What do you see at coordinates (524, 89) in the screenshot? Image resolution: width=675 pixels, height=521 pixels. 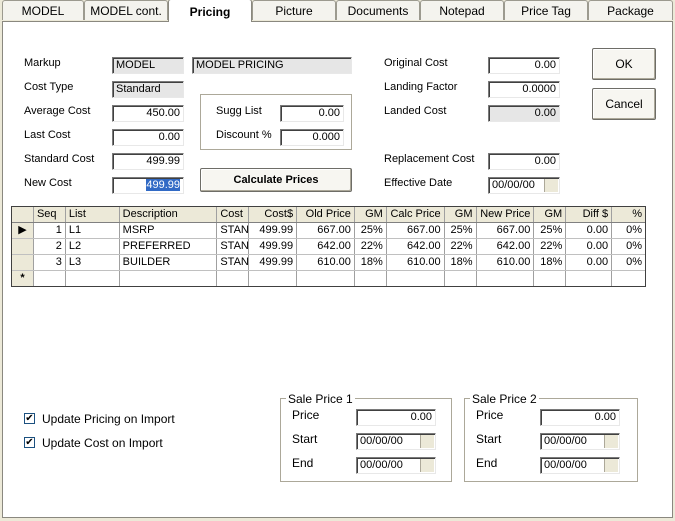 I see `landing-factor-field: 0.0000` at bounding box center [524, 89].